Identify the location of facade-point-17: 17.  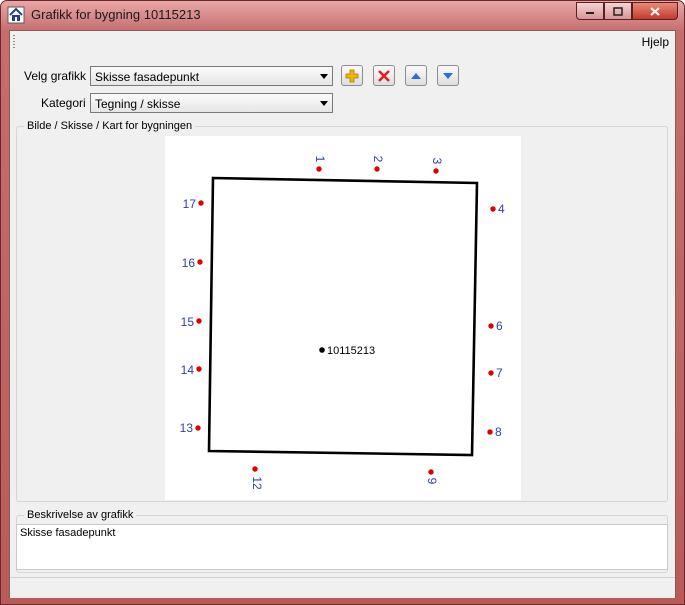
(193, 204).